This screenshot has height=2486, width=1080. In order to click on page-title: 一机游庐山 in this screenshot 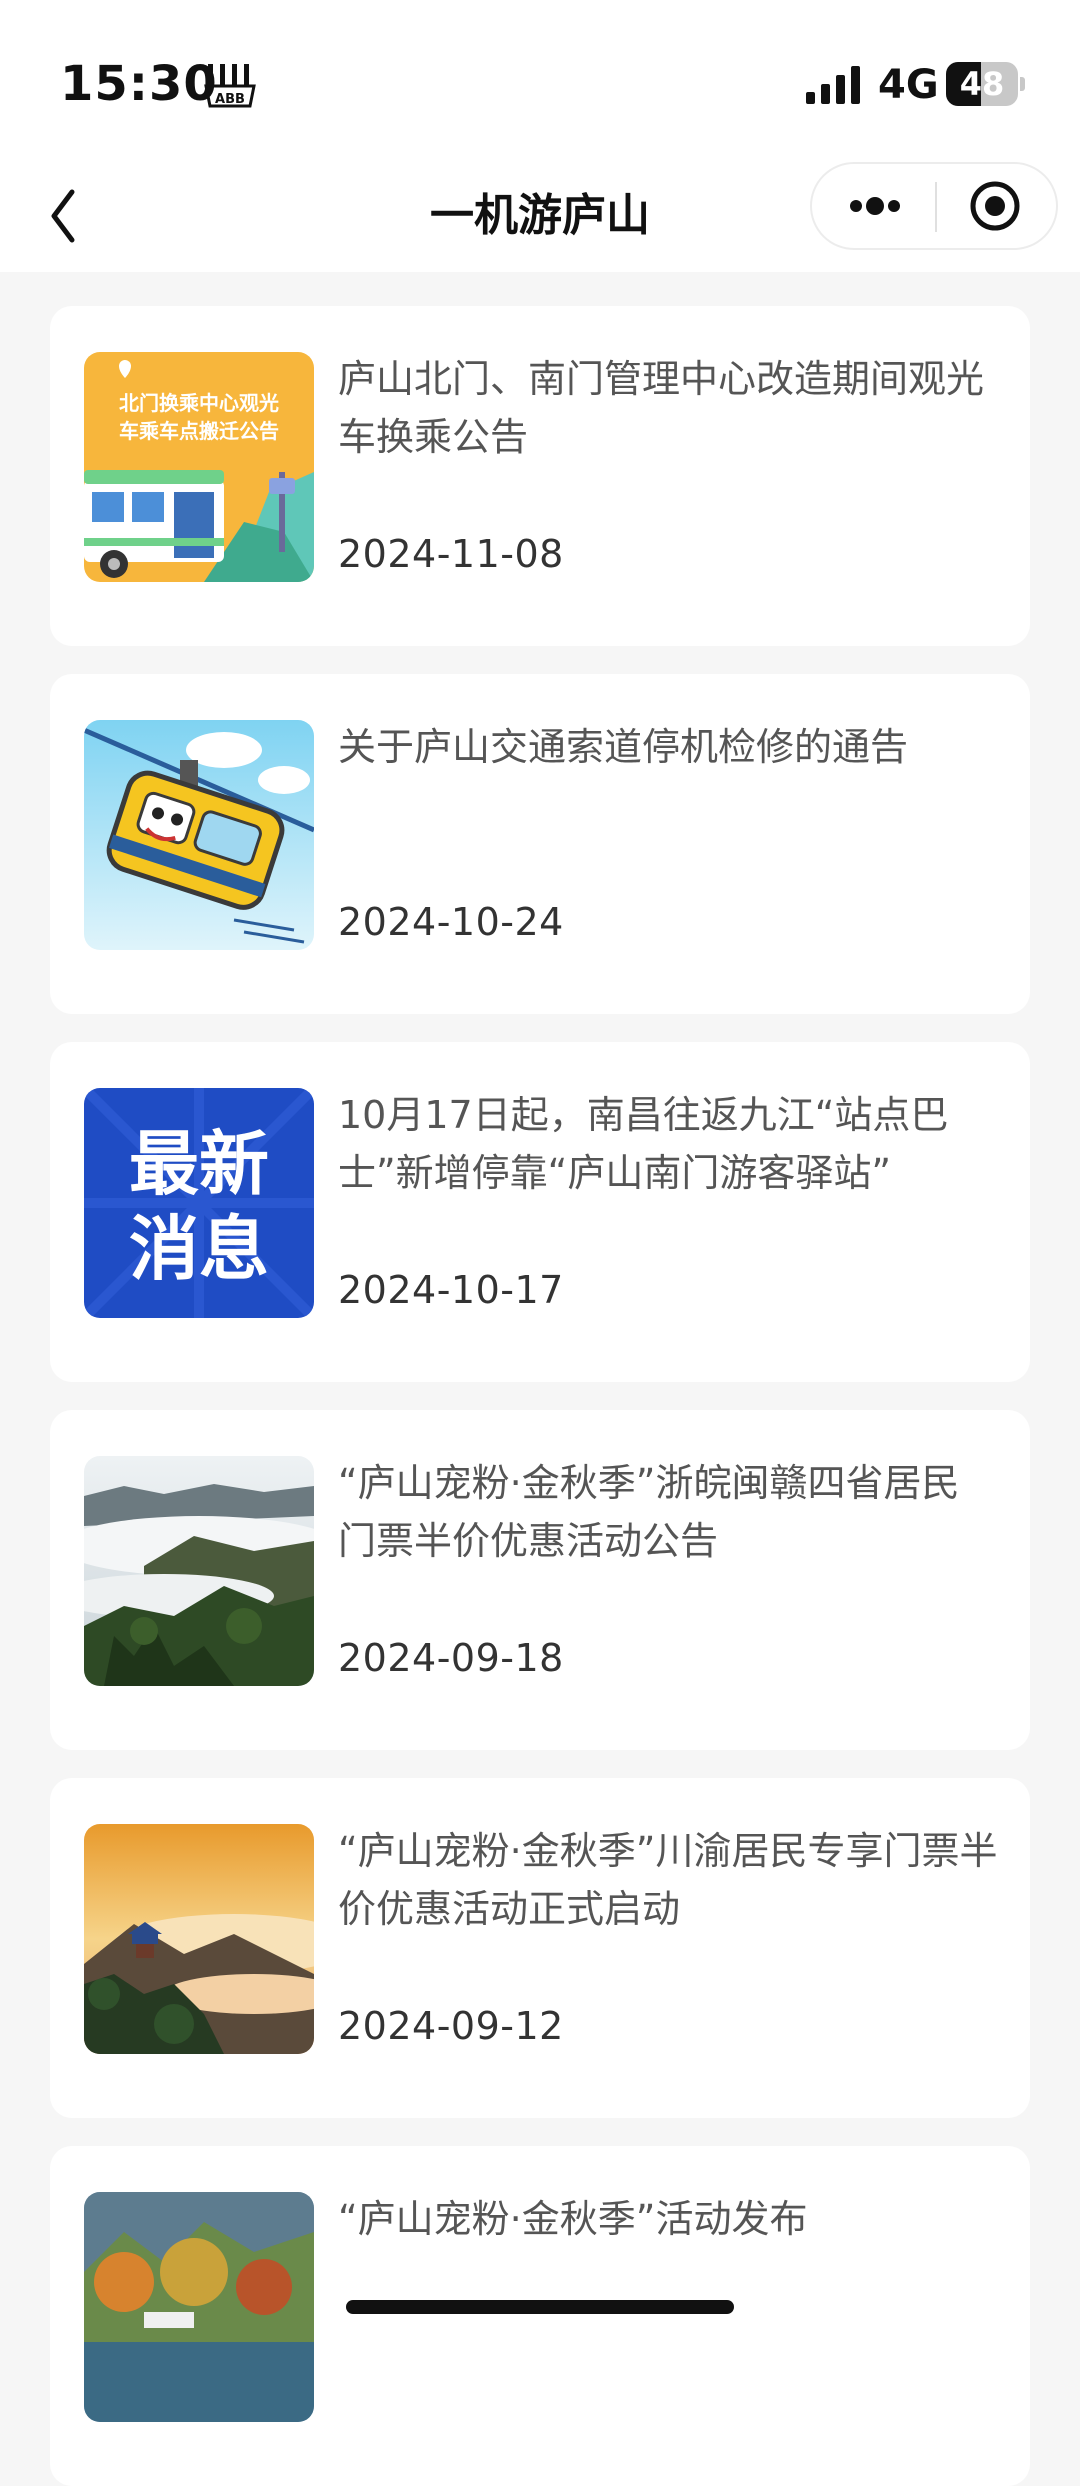, I will do `click(540, 215)`.